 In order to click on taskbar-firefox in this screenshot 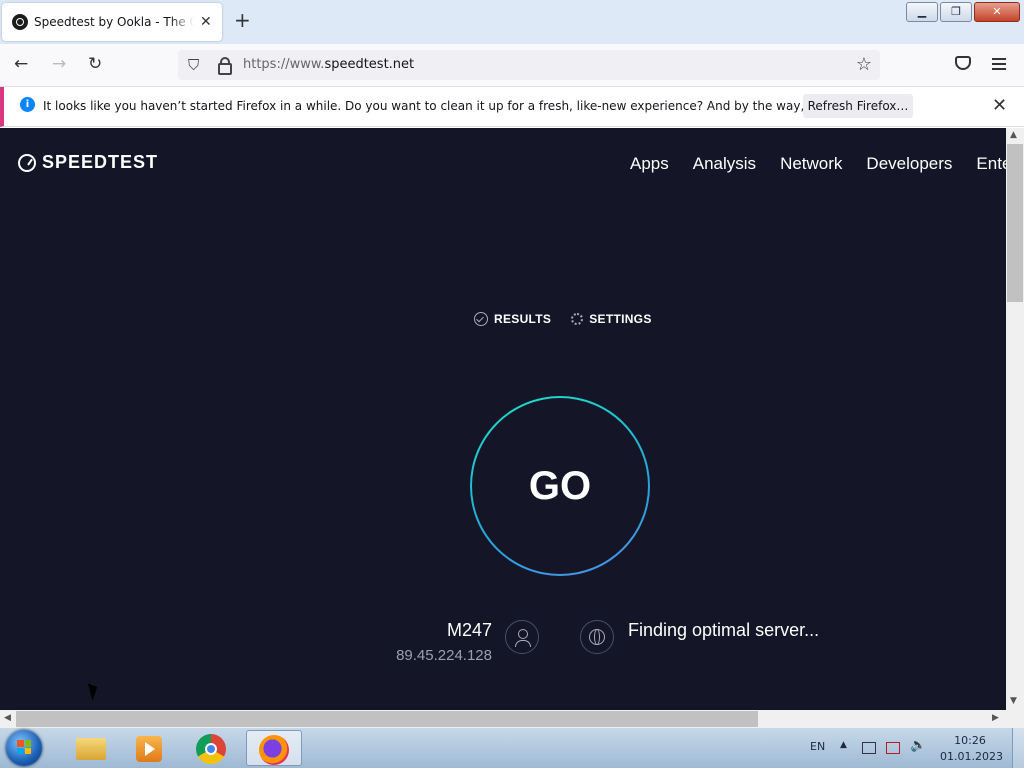, I will do `click(274, 748)`.